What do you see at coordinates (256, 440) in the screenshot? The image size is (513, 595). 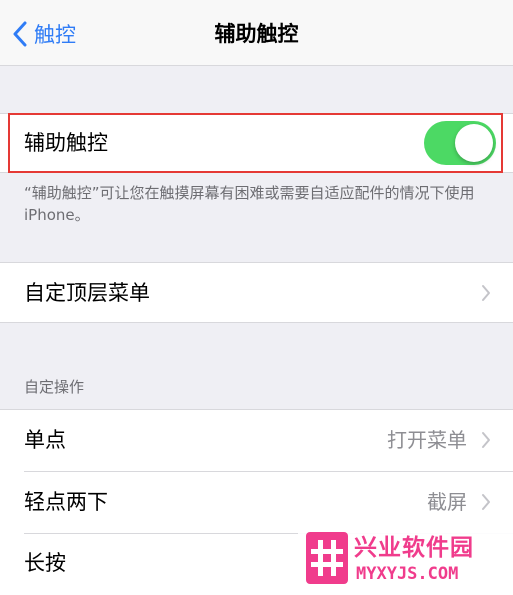 I see `list-item-single-tap: 单点 打开菜单` at bounding box center [256, 440].